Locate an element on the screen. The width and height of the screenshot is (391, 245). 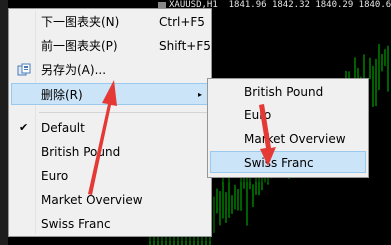
submenu-arrow-icon: ▸ is located at coordinates (199, 94).